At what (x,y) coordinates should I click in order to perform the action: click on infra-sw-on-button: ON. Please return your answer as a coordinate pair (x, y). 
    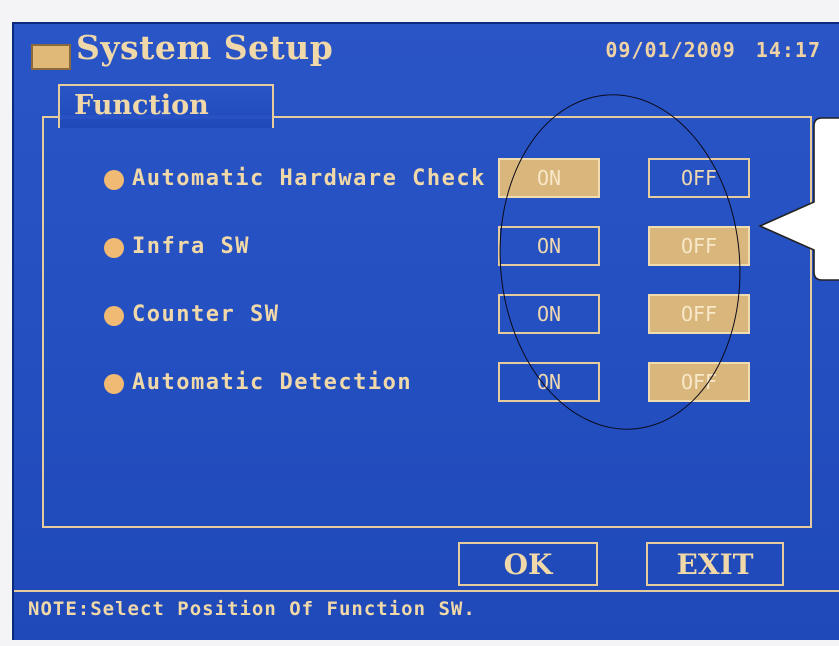
    Looking at the image, I should click on (549, 246).